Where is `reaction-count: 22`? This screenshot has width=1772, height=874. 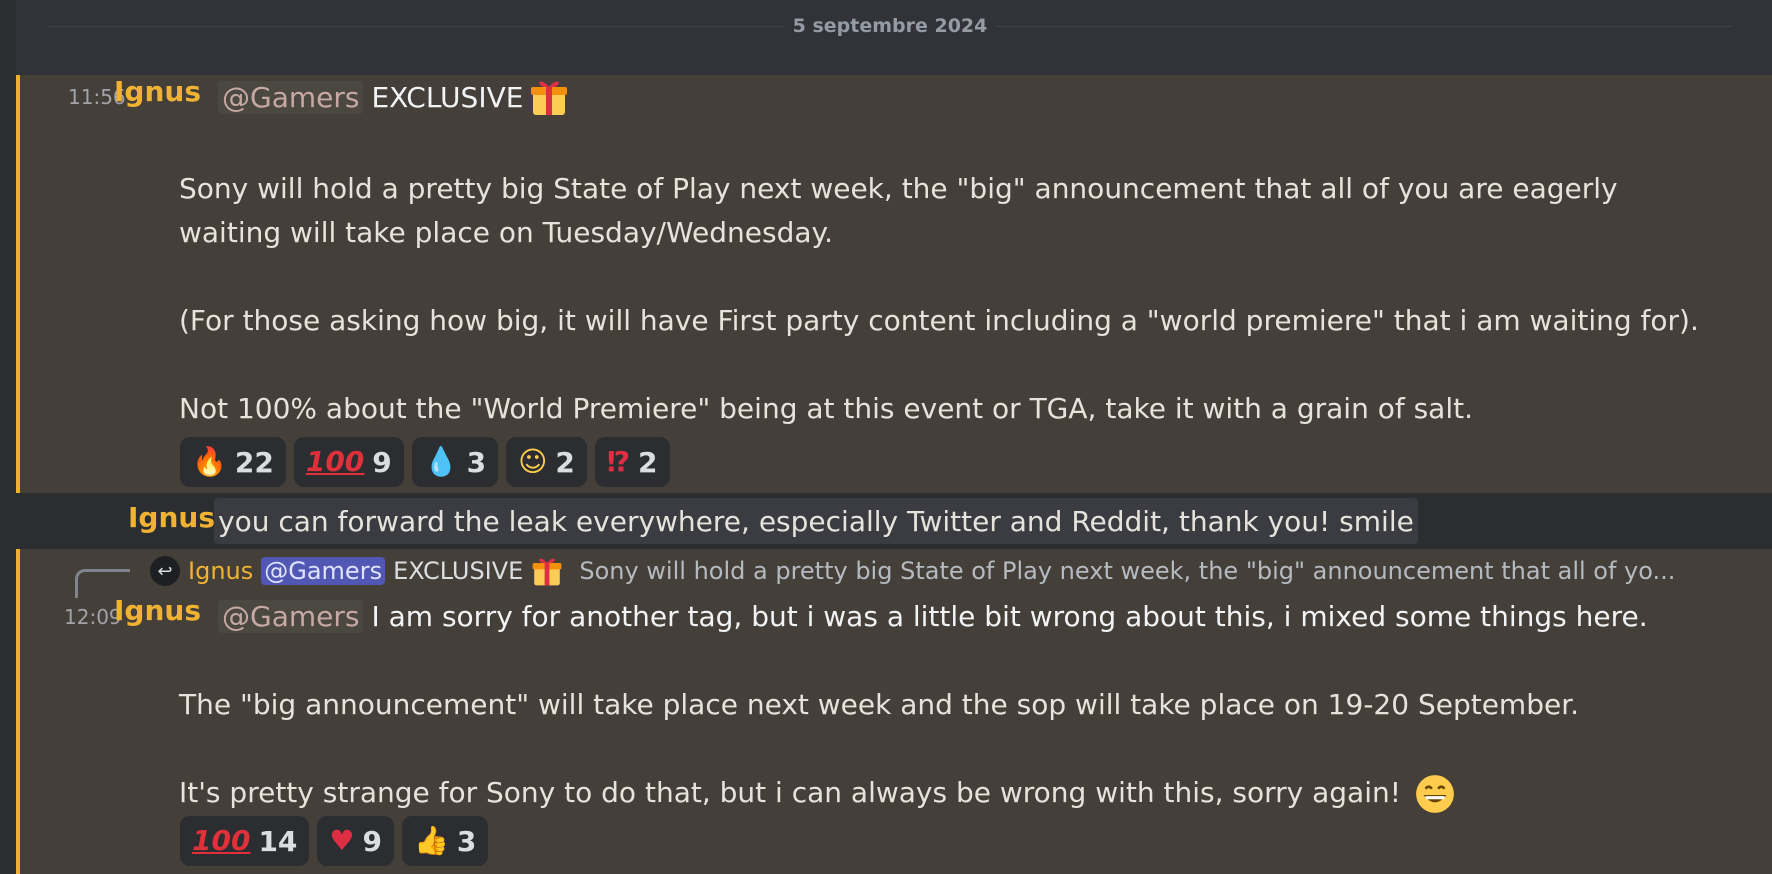
reaction-count: 22 is located at coordinates (254, 462).